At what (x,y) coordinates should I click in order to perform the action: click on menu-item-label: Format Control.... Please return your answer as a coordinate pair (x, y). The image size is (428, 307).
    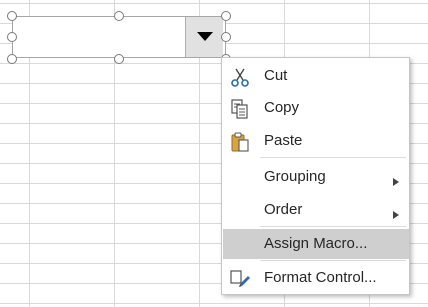
    Looking at the image, I should click on (320, 277).